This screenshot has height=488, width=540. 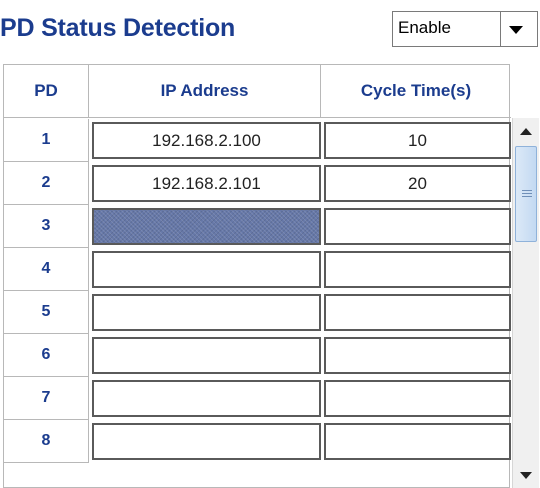 I want to click on pd-number: 4, so click(x=46, y=269).